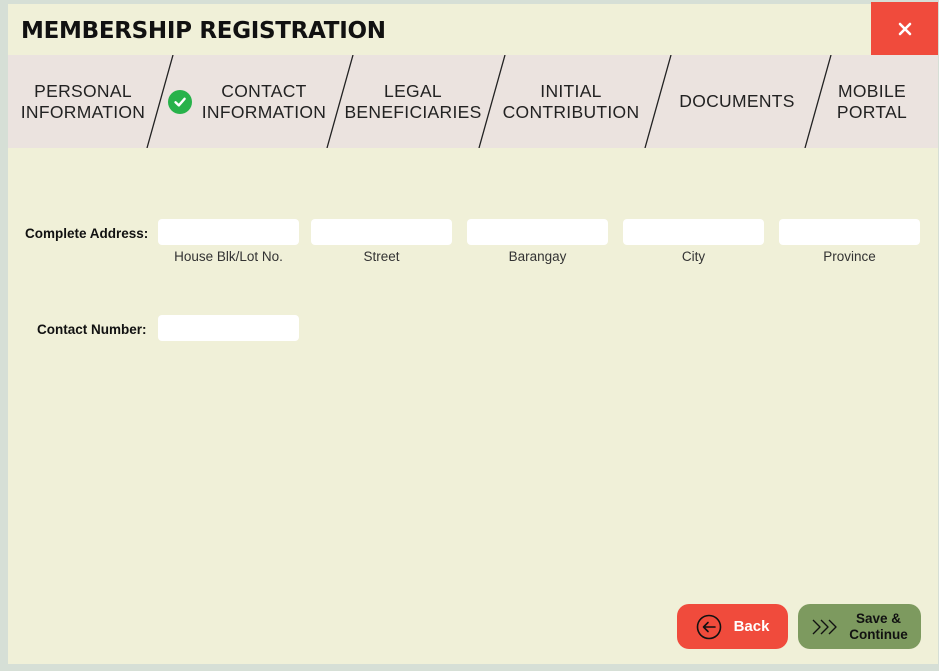 Image resolution: width=939 pixels, height=671 pixels. I want to click on close-button, so click(904, 28).